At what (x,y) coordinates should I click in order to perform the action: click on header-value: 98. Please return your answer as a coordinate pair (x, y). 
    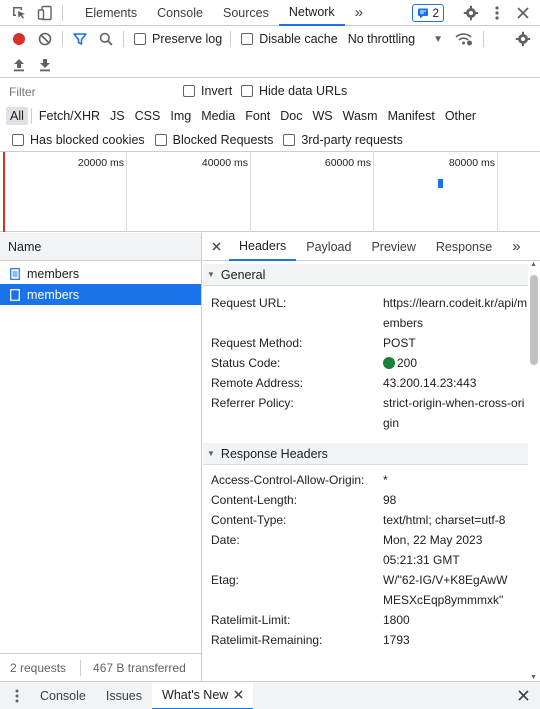
    Looking at the image, I should click on (455, 500).